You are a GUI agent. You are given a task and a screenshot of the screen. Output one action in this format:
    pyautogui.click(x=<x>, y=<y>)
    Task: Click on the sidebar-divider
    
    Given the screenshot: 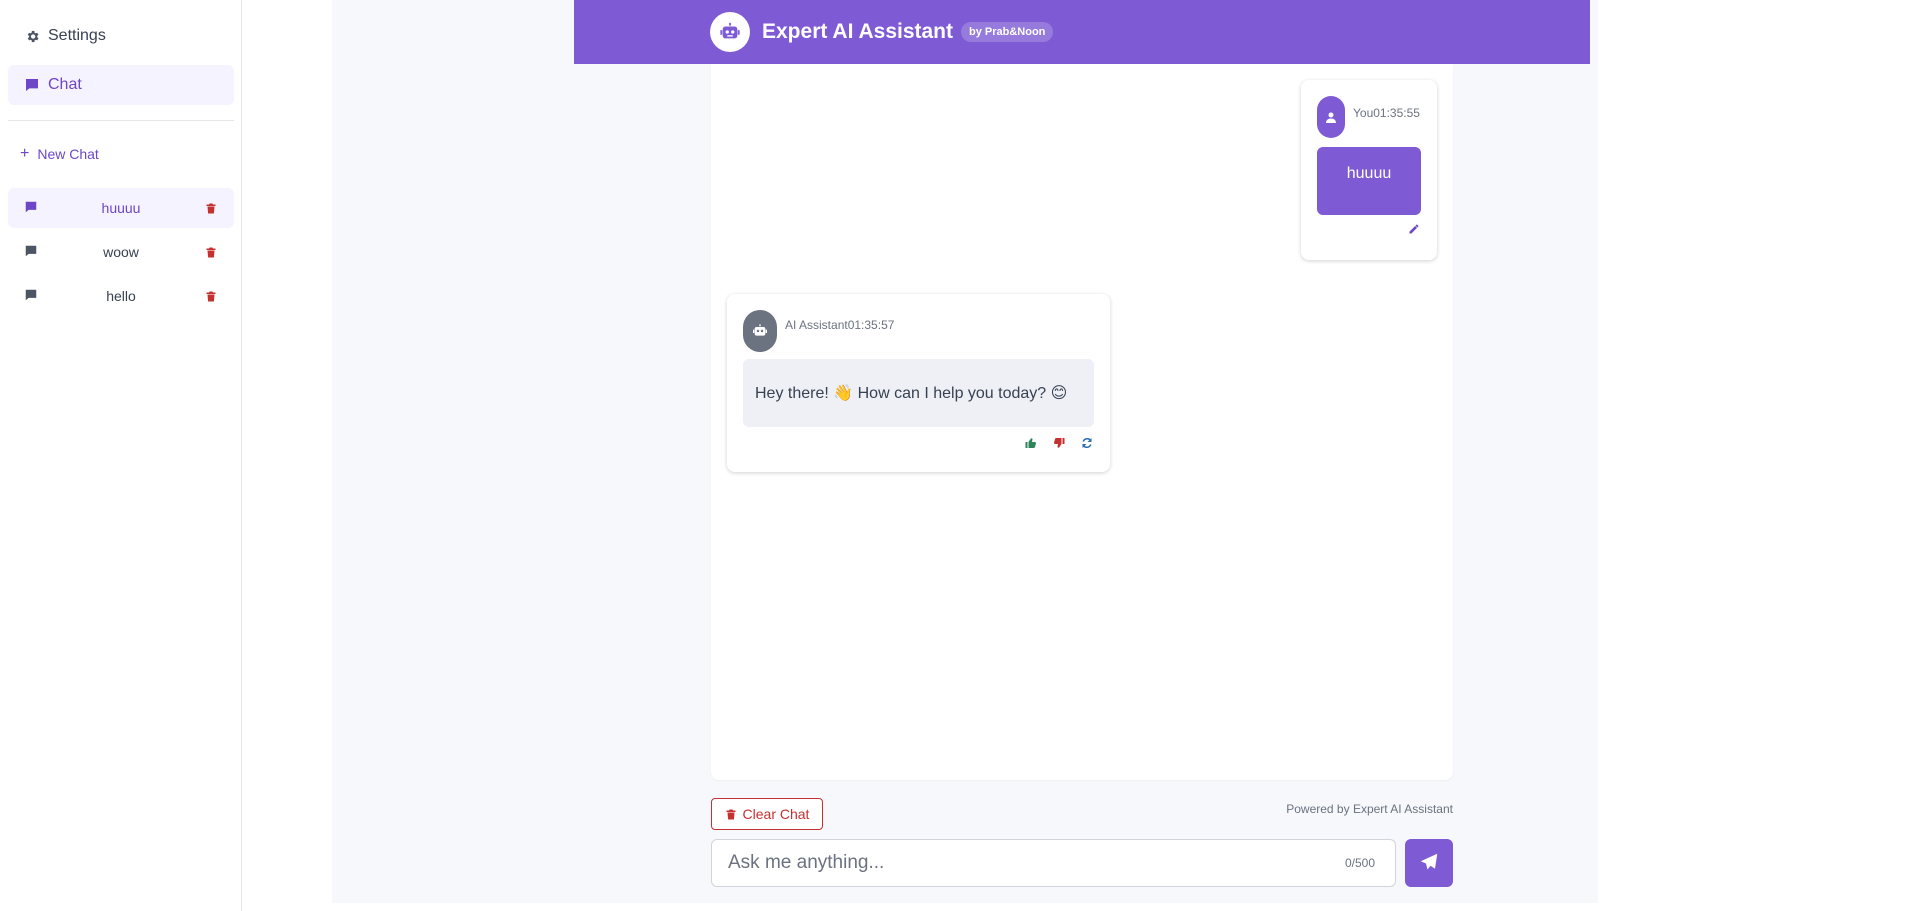 What is the action you would take?
    pyautogui.click(x=121, y=120)
    